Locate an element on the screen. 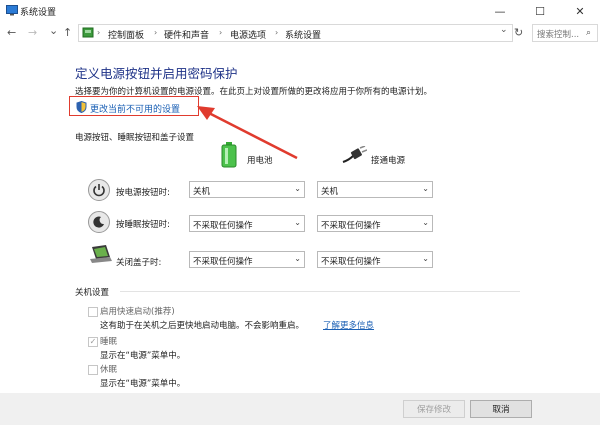 Image resolution: width=600 pixels, height=425 pixels. control-panel-icon is located at coordinates (88, 34).